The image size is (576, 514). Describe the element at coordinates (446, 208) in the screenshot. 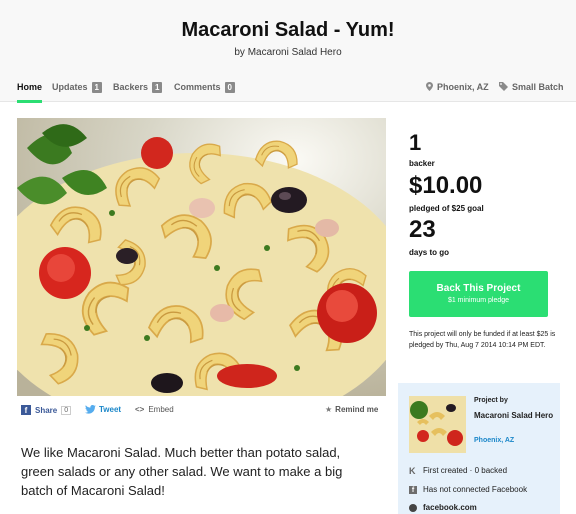

I see `pledged-label: pledged of $25 goal` at that location.